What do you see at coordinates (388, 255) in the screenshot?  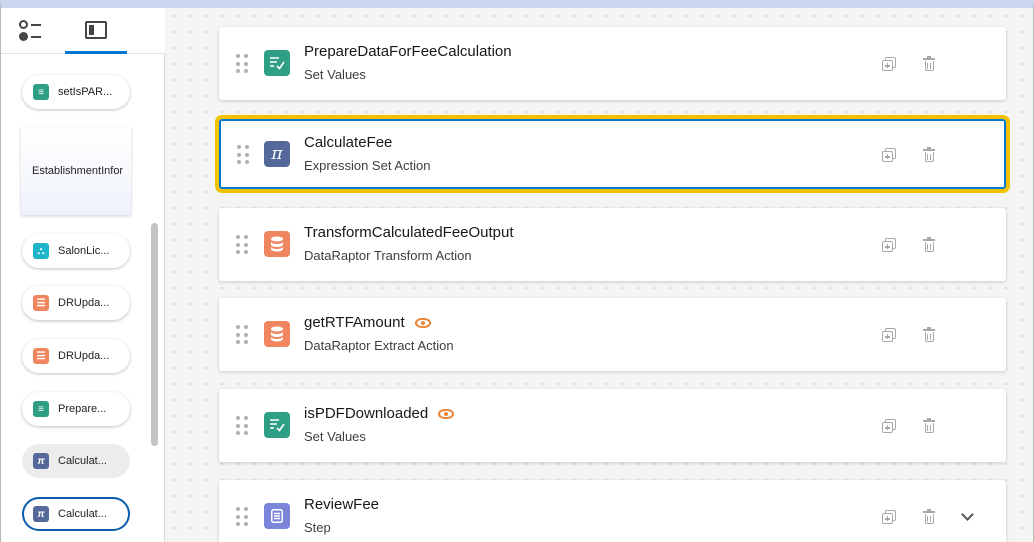 I see `step-type: DataRaptor Transform Action` at bounding box center [388, 255].